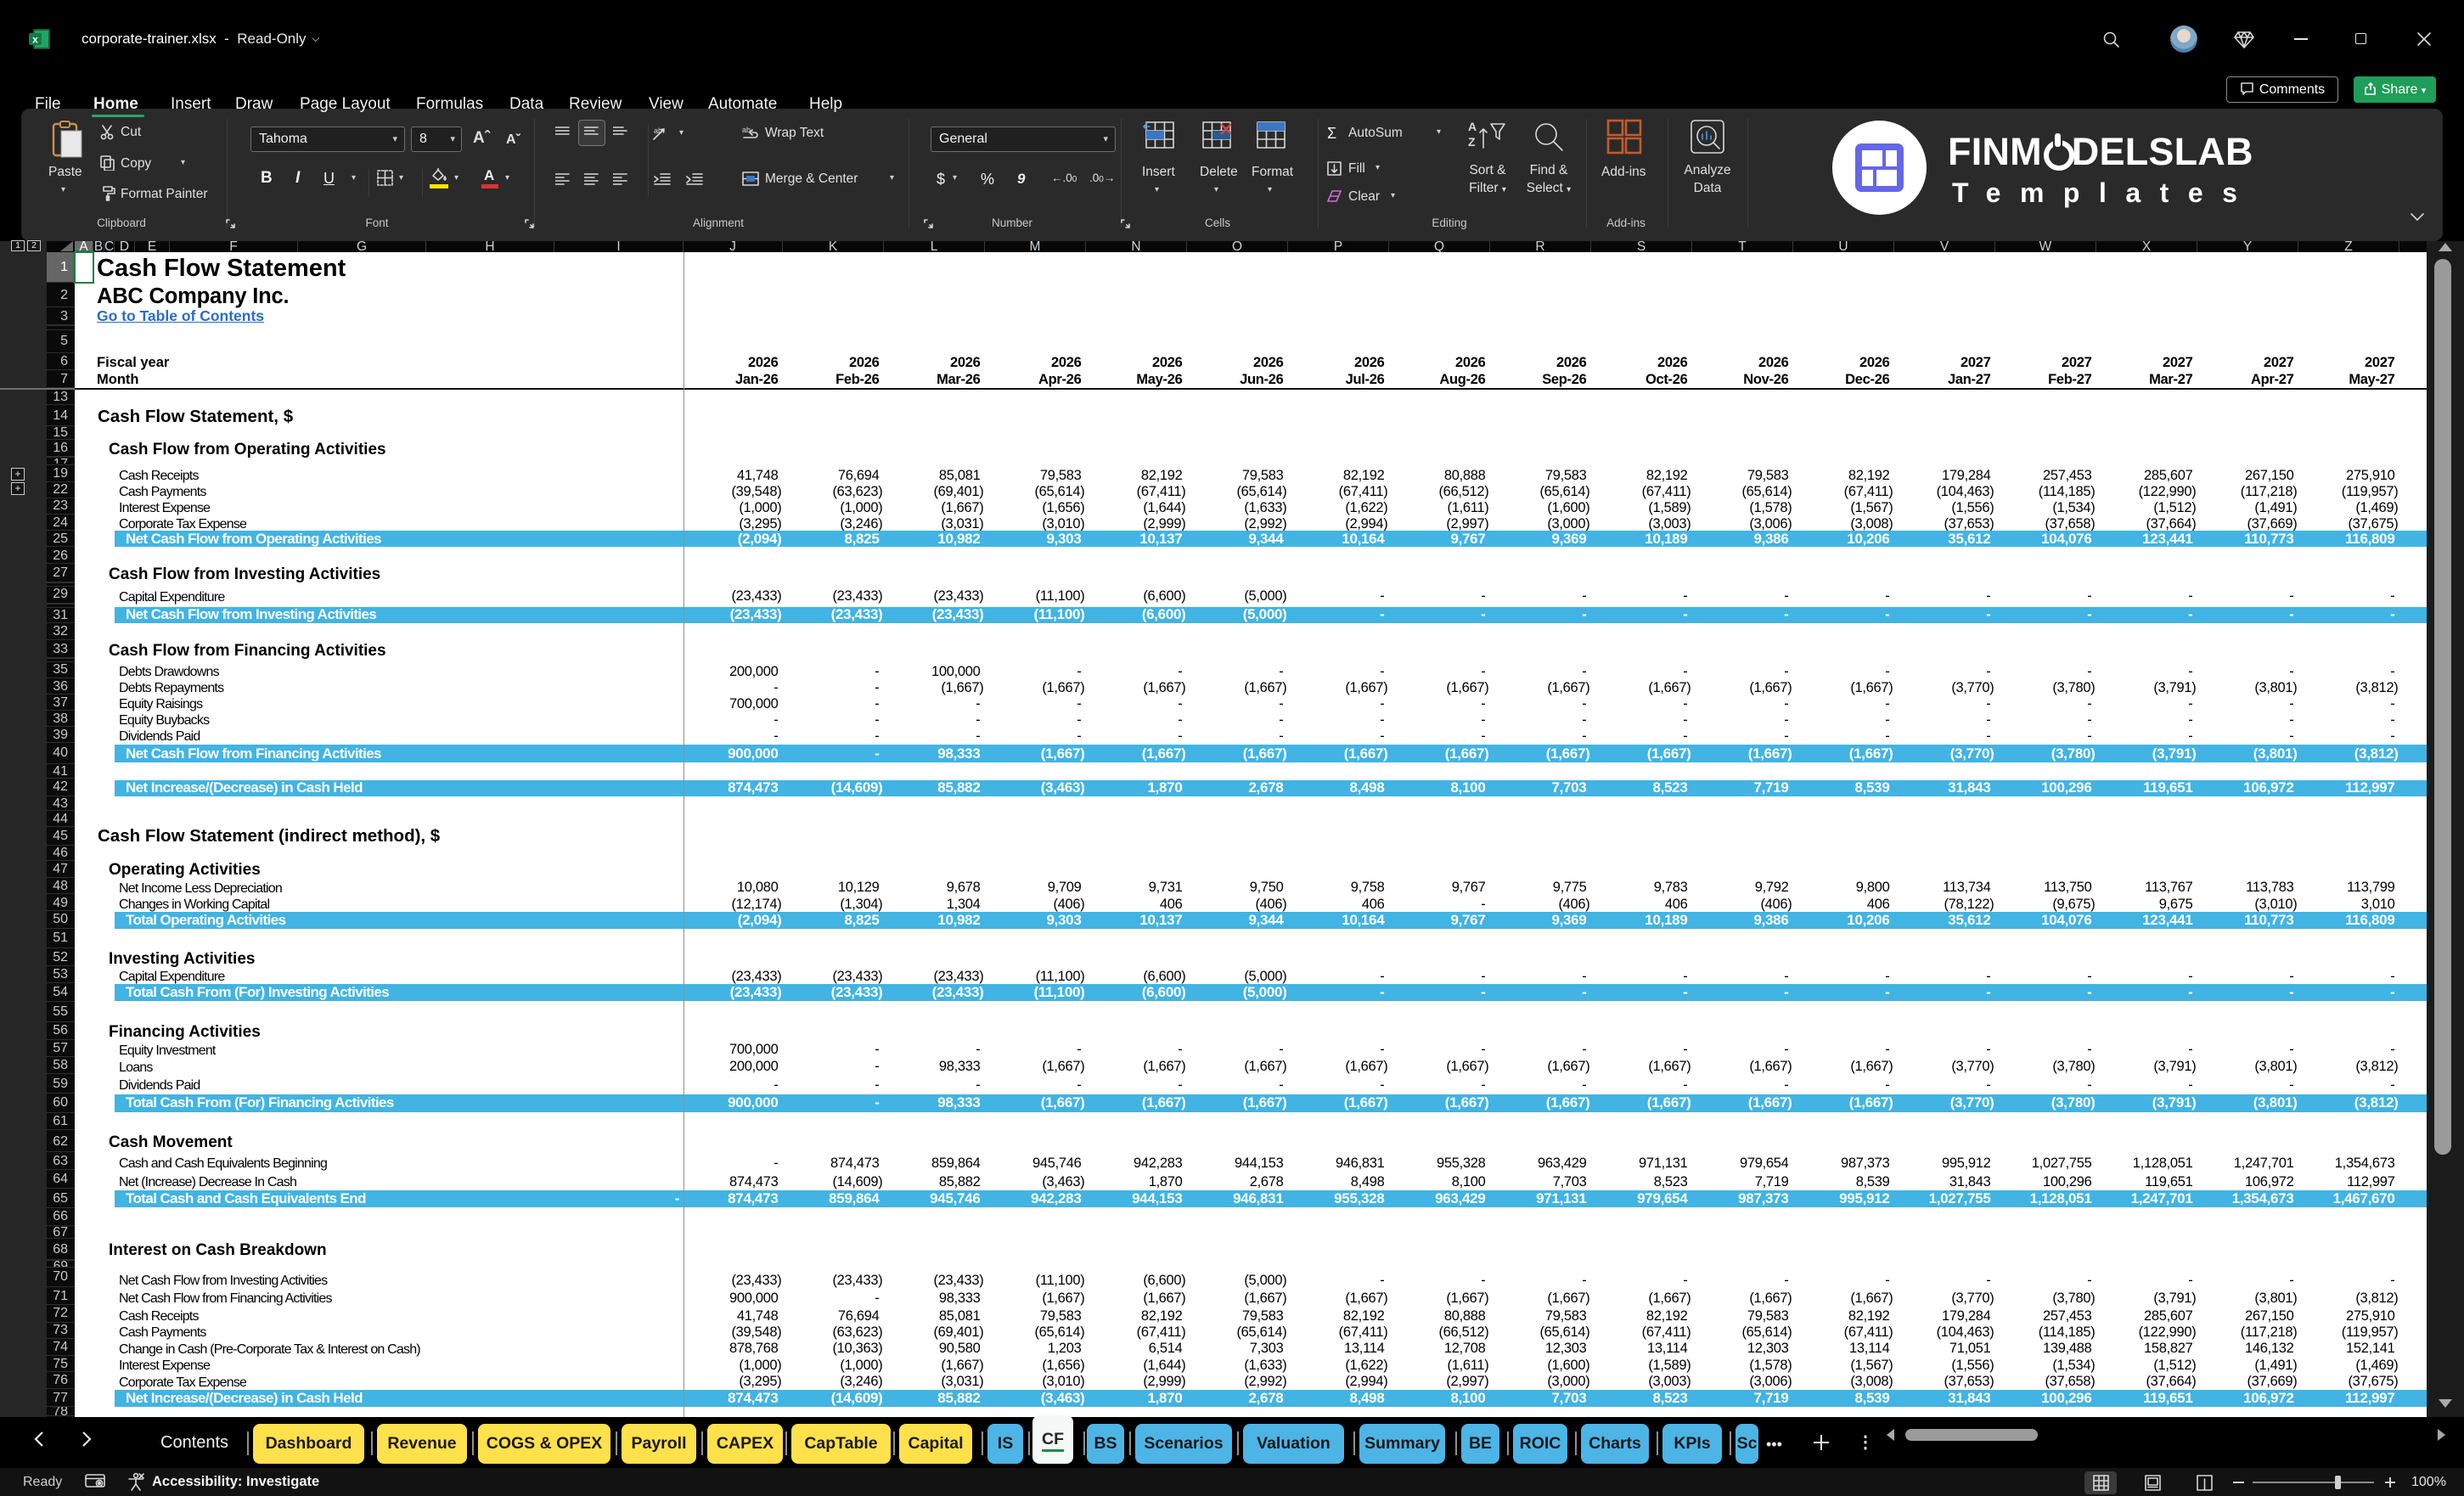 The width and height of the screenshot is (2464, 1496). What do you see at coordinates (1472, 142) in the screenshot?
I see `svg-text: Z` at bounding box center [1472, 142].